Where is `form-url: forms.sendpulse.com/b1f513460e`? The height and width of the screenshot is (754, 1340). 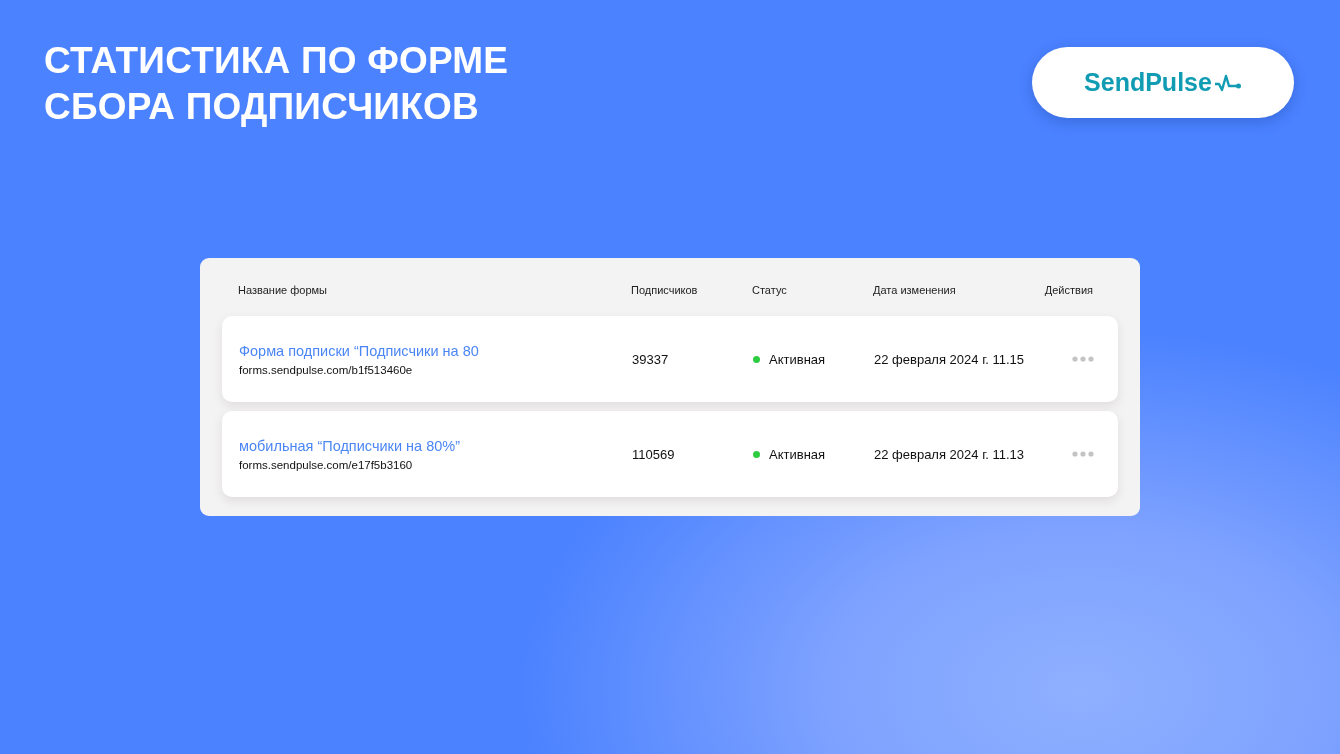
form-url: forms.sendpulse.com/b1f513460e is located at coordinates (326, 369).